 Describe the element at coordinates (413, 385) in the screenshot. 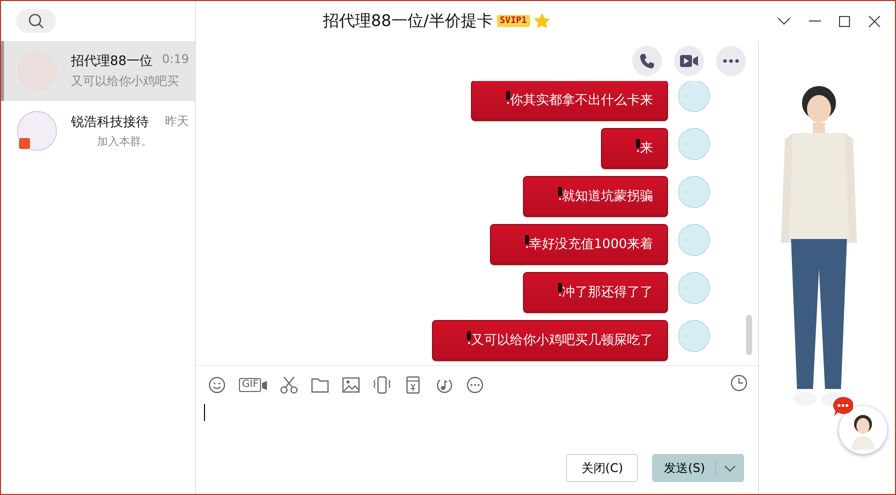

I see `money-envelope-icon` at that location.